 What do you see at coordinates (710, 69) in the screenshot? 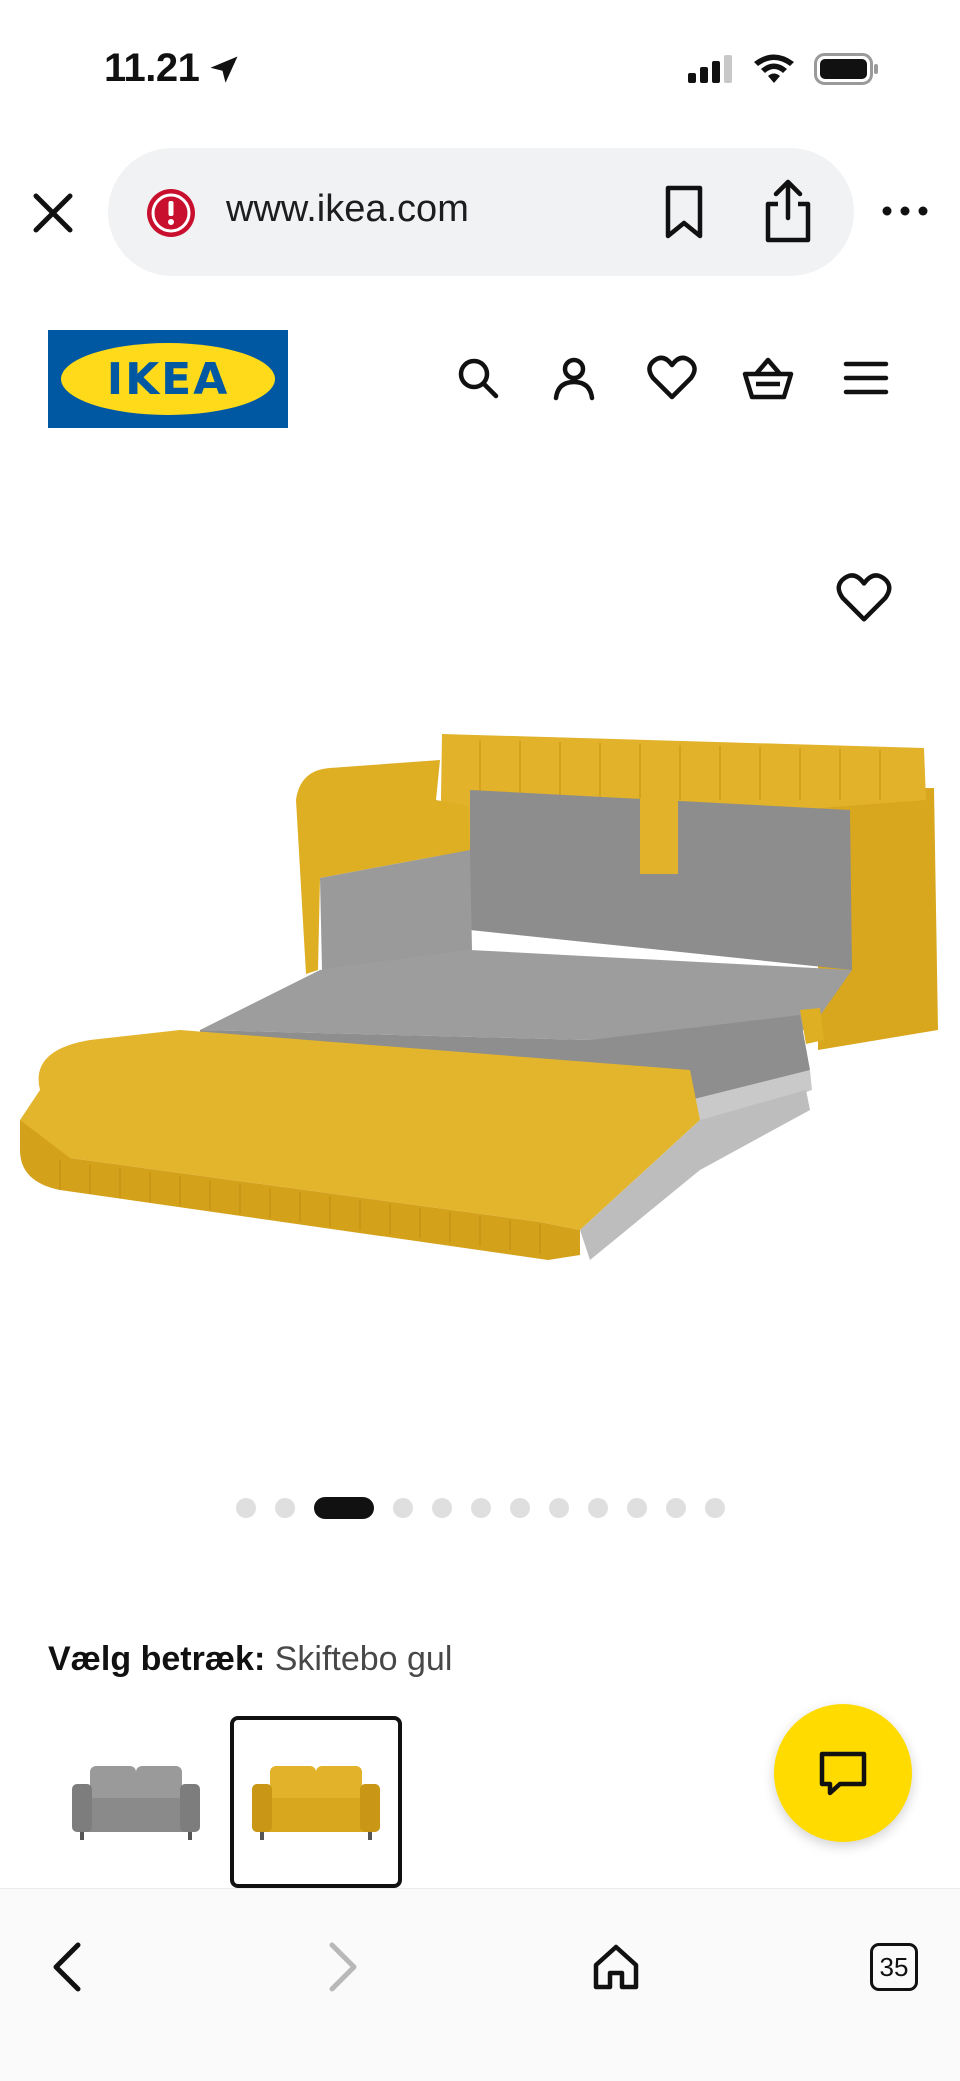
I see `cellular-signal-icon` at bounding box center [710, 69].